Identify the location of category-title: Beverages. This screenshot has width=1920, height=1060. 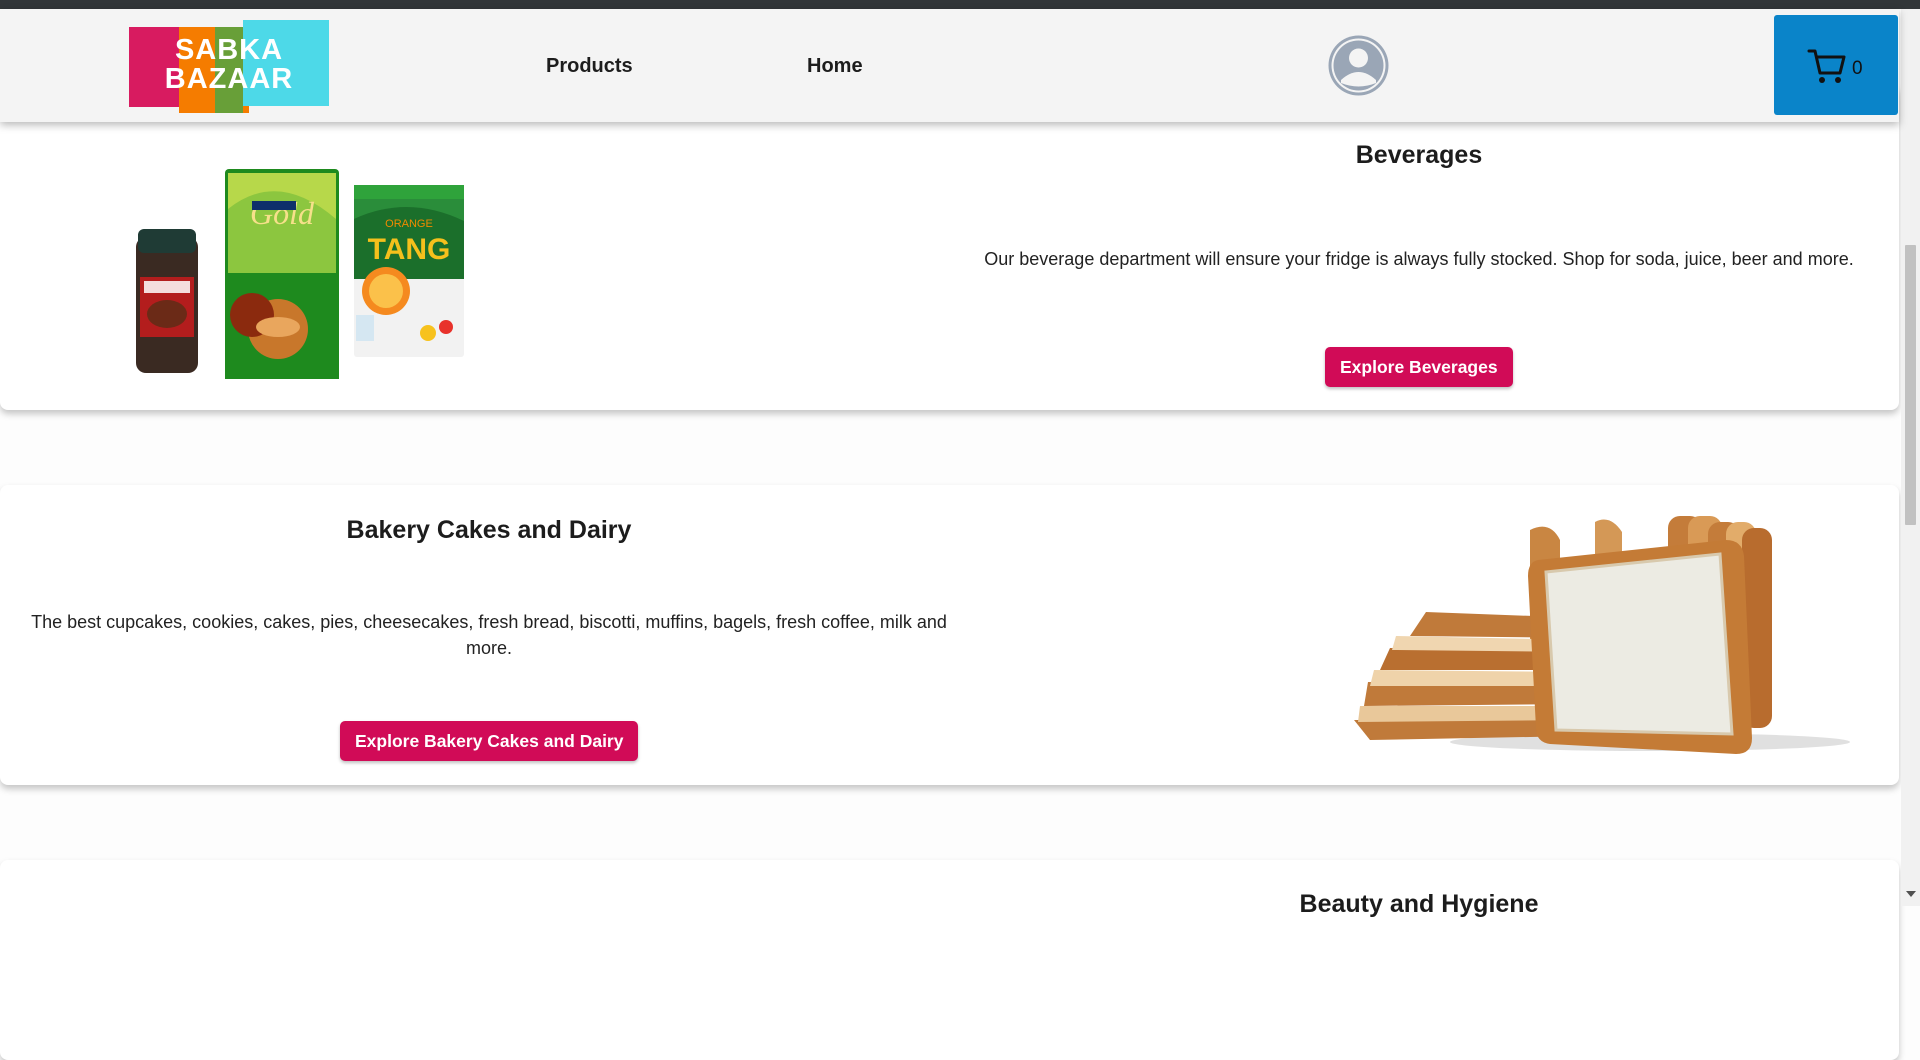
(1419, 155).